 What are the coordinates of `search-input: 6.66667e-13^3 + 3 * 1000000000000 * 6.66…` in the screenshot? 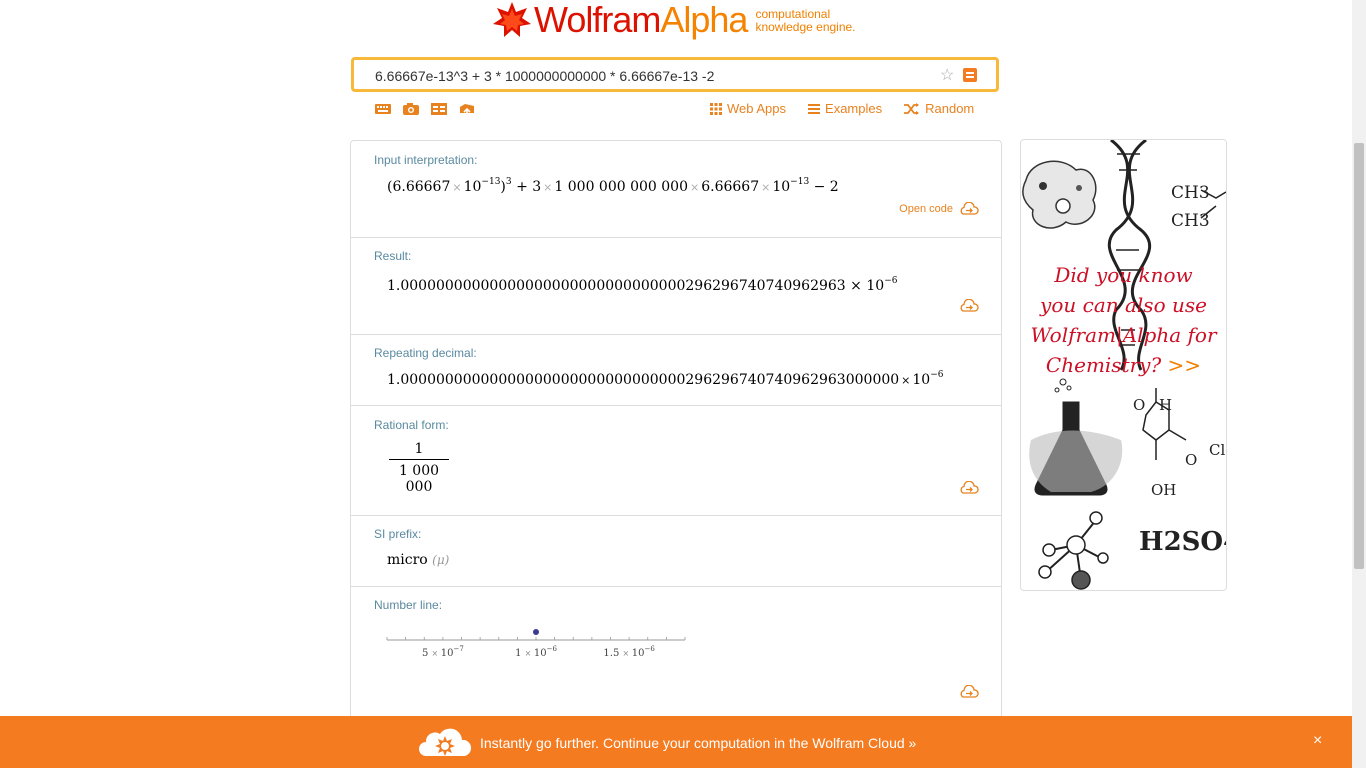 It's located at (675, 74).